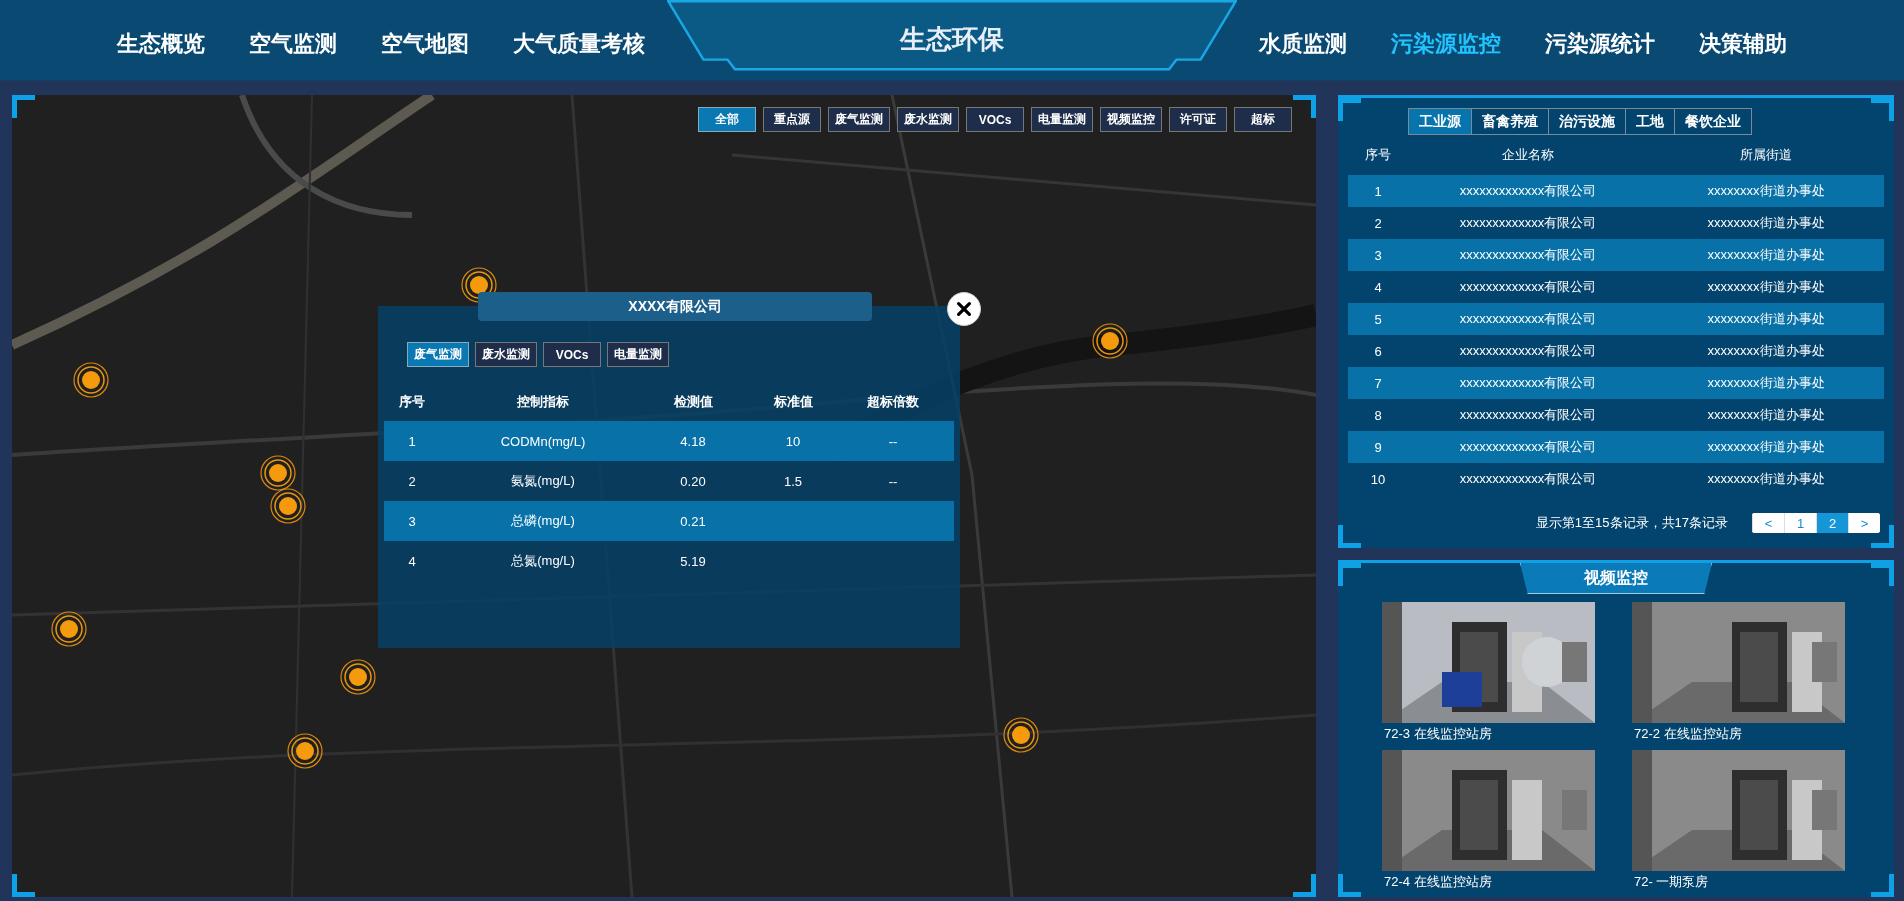 The height and width of the screenshot is (901, 1904). What do you see at coordinates (1649, 121) in the screenshot?
I see `category-tab: 工地` at bounding box center [1649, 121].